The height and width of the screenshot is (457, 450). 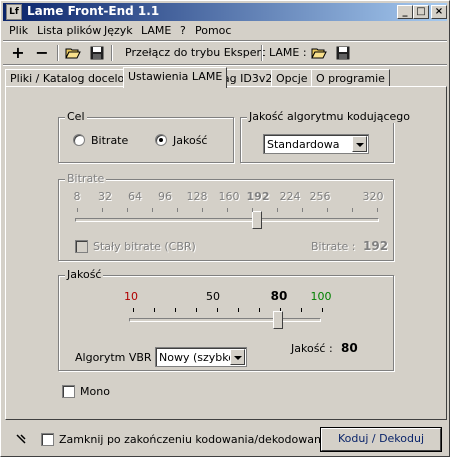 What do you see at coordinates (47, 439) in the screenshot?
I see `close-after-checkbox` at bounding box center [47, 439].